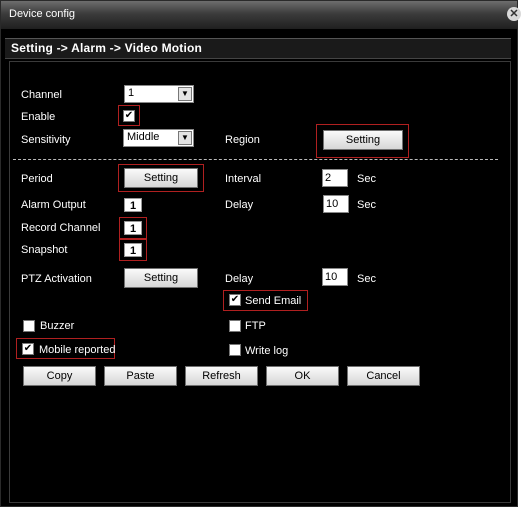  What do you see at coordinates (302, 376) in the screenshot?
I see `ok-button: OK` at bounding box center [302, 376].